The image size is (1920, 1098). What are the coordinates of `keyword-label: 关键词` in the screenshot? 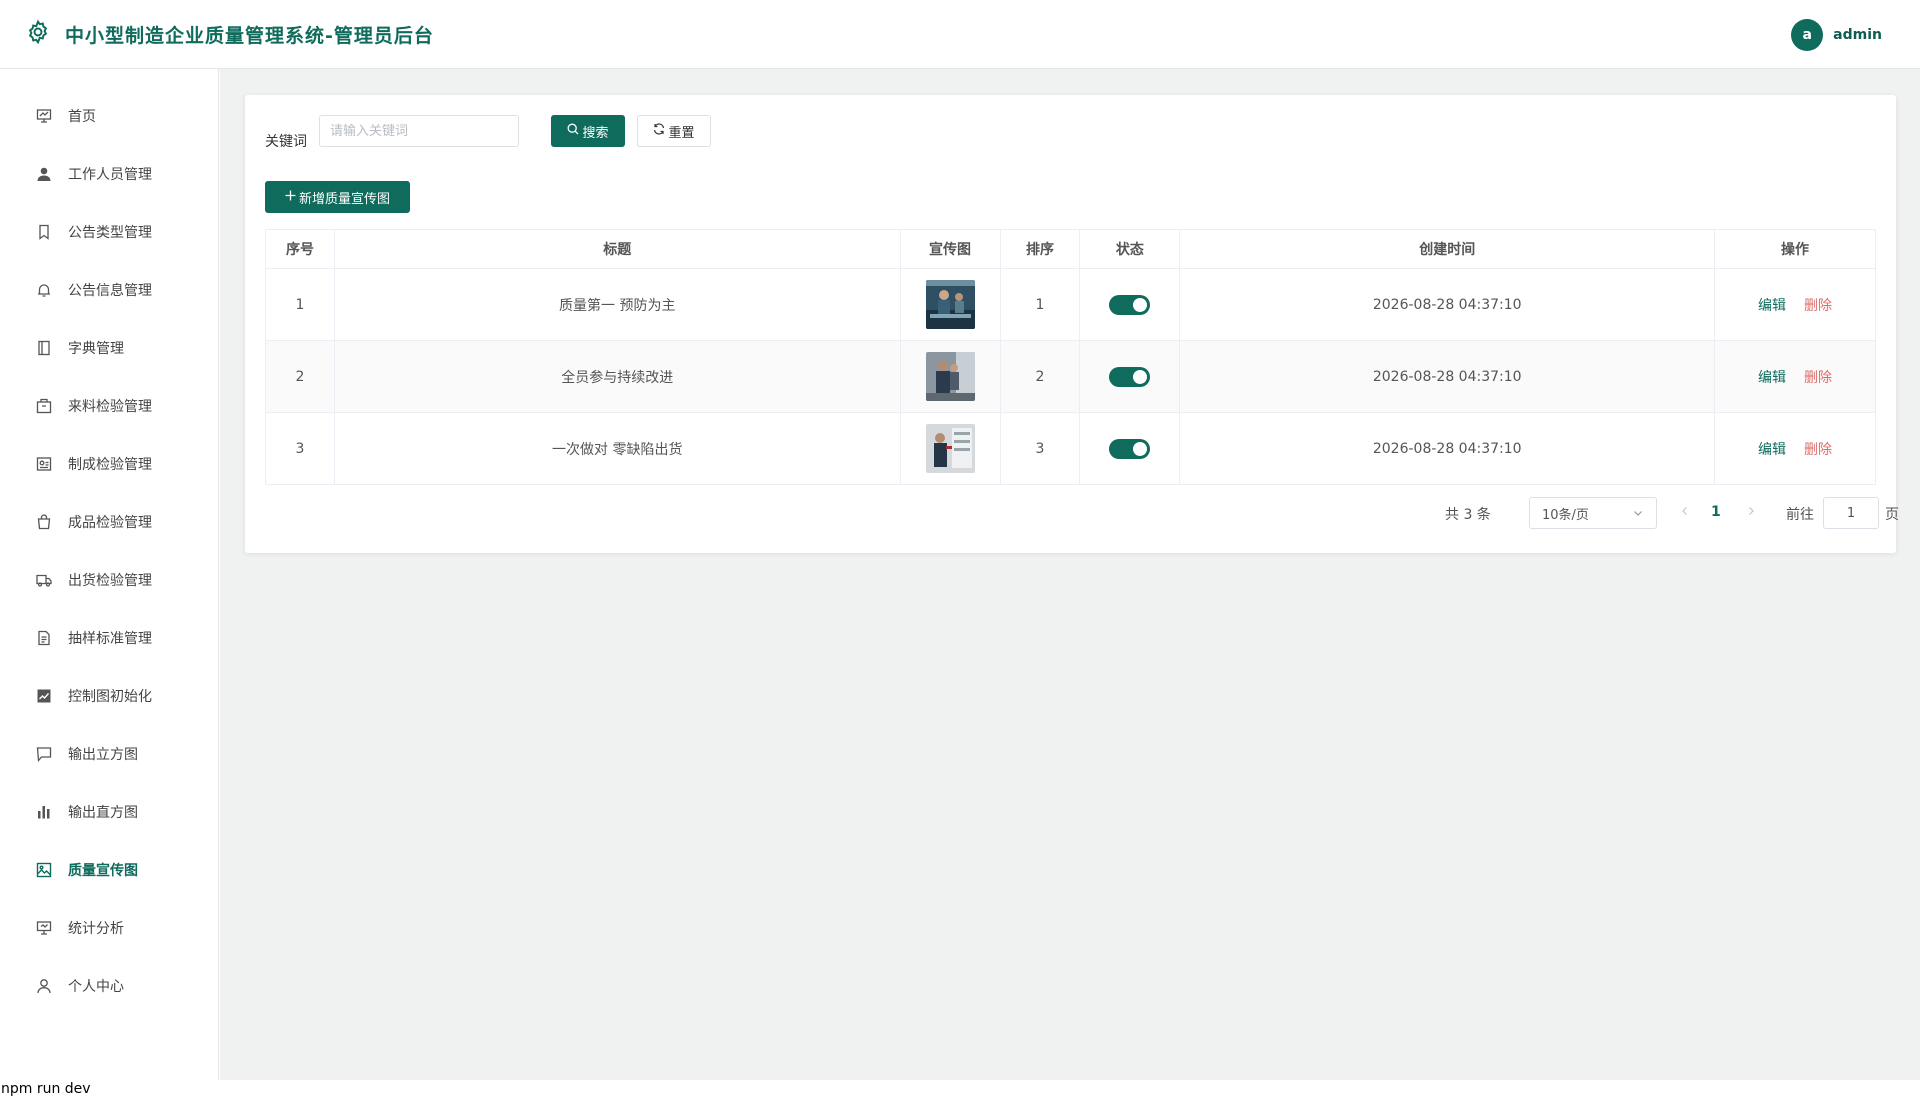 It's located at (286, 142).